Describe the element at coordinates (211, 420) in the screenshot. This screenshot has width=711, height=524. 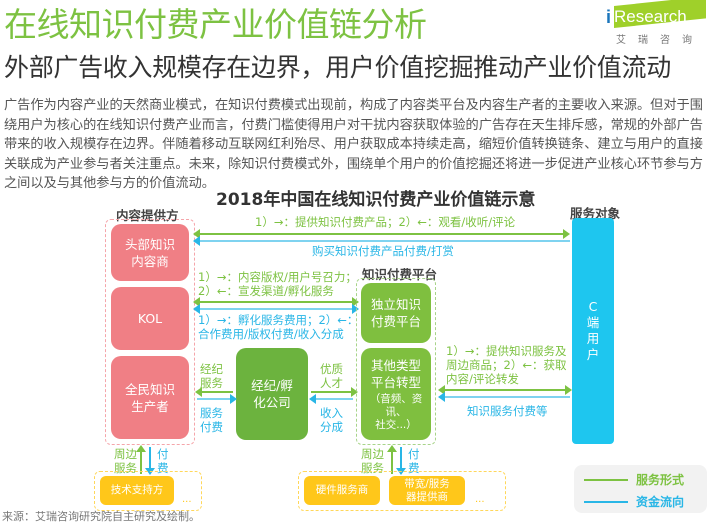
I see `agency-left-fund-label: 服务 付费` at that location.